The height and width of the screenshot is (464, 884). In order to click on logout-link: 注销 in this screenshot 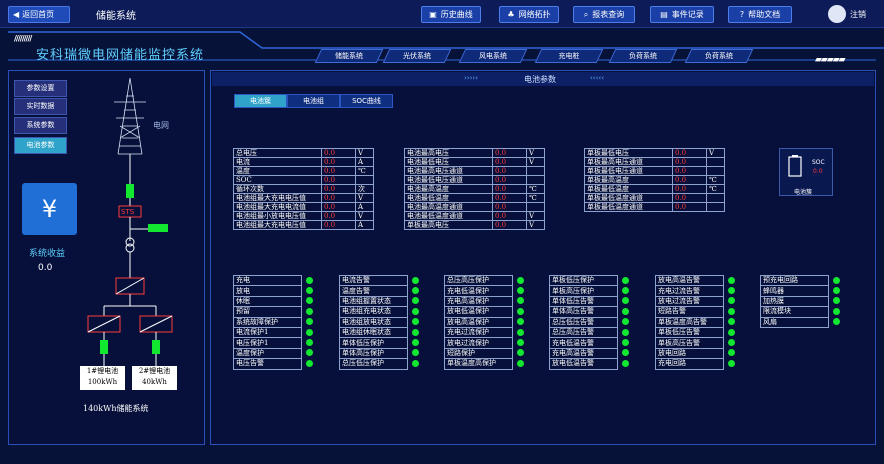, I will do `click(858, 14)`.